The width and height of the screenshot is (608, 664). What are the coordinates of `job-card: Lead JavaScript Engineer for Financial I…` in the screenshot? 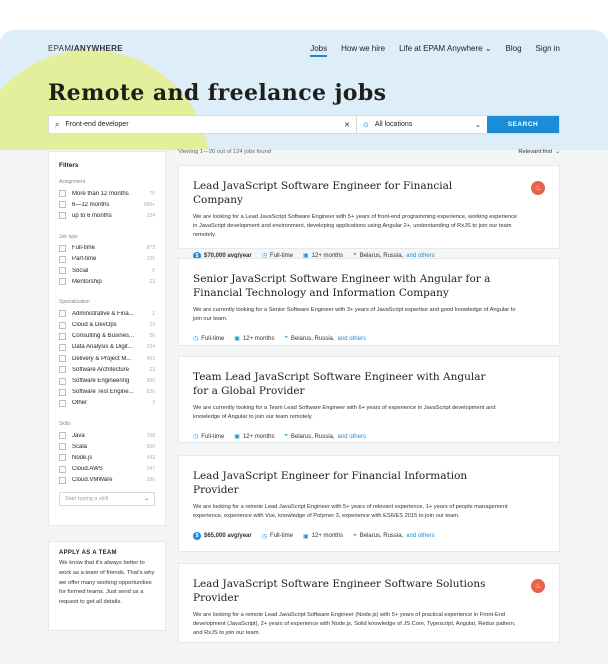 It's located at (369, 503).